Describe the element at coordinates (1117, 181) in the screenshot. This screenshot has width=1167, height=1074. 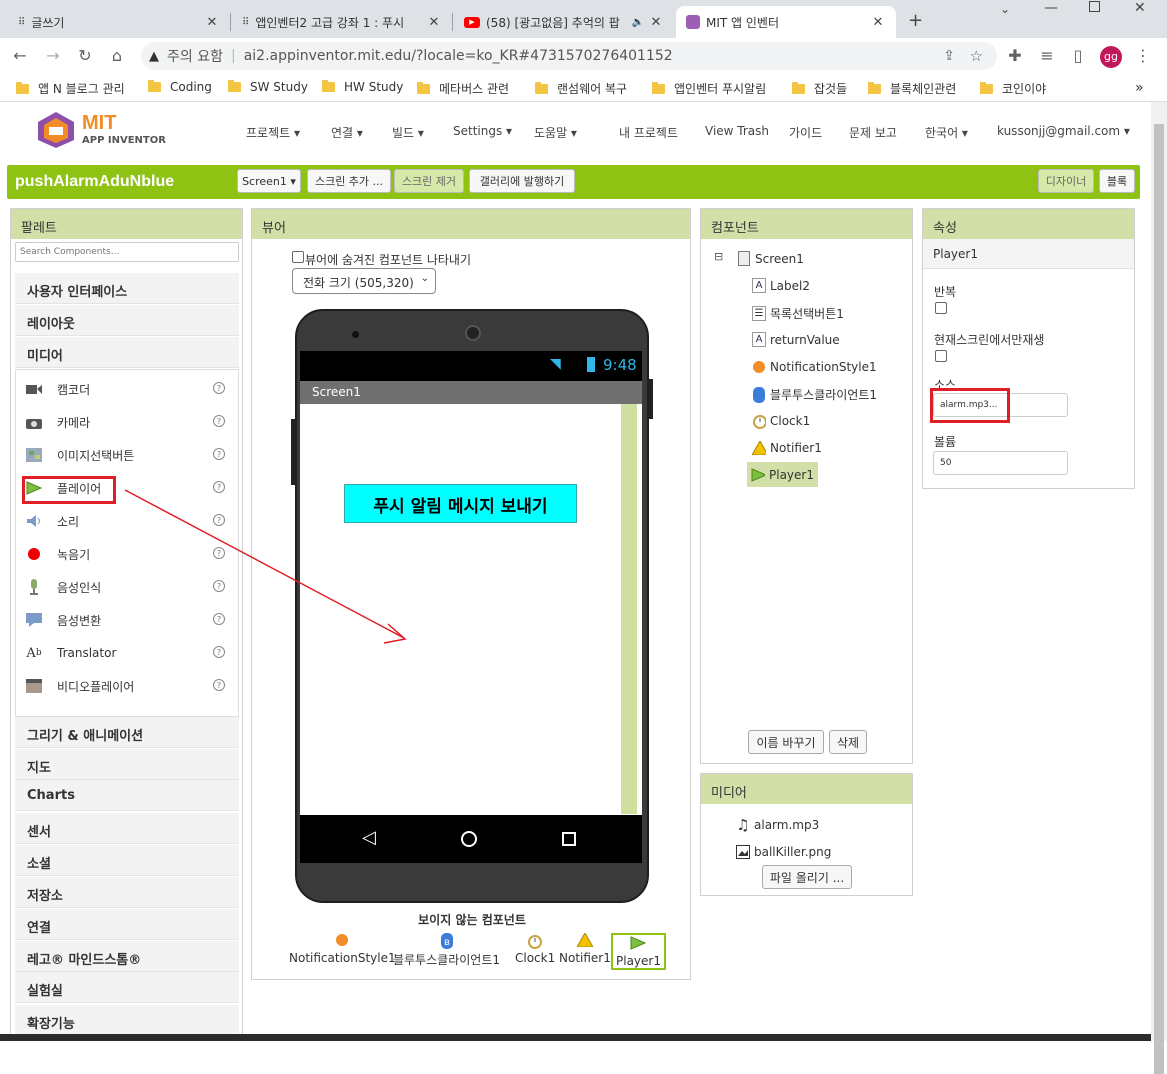
I see `blocks-button: 블록` at that location.